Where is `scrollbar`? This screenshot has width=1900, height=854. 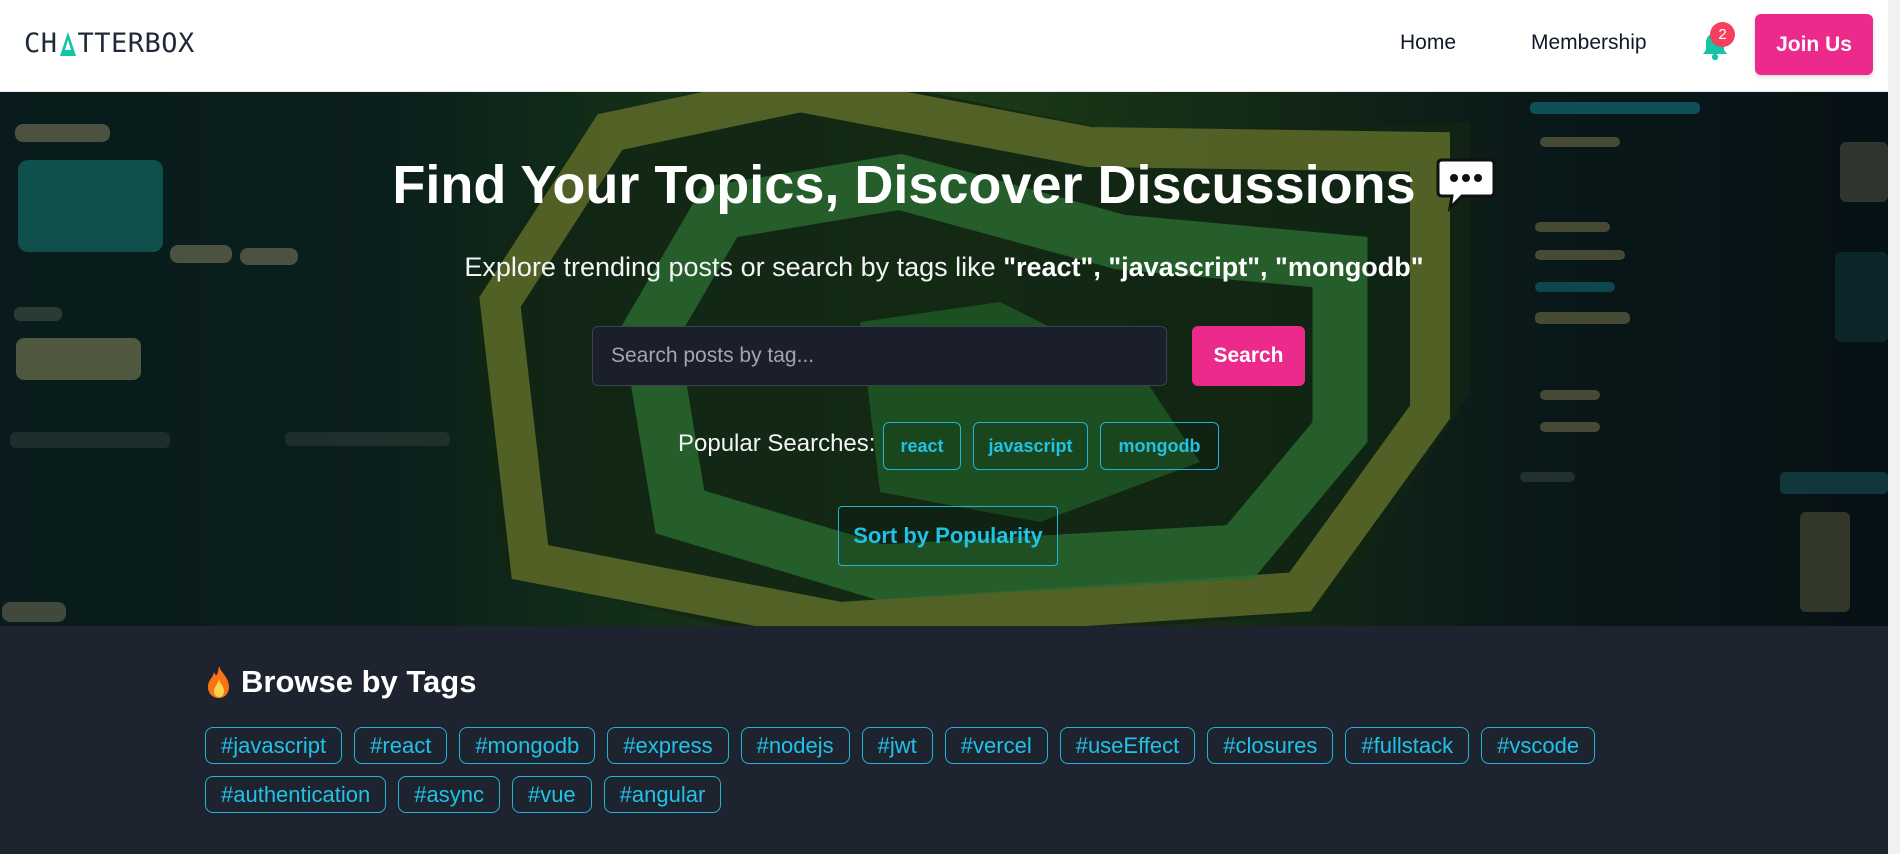 scrollbar is located at coordinates (1894, 427).